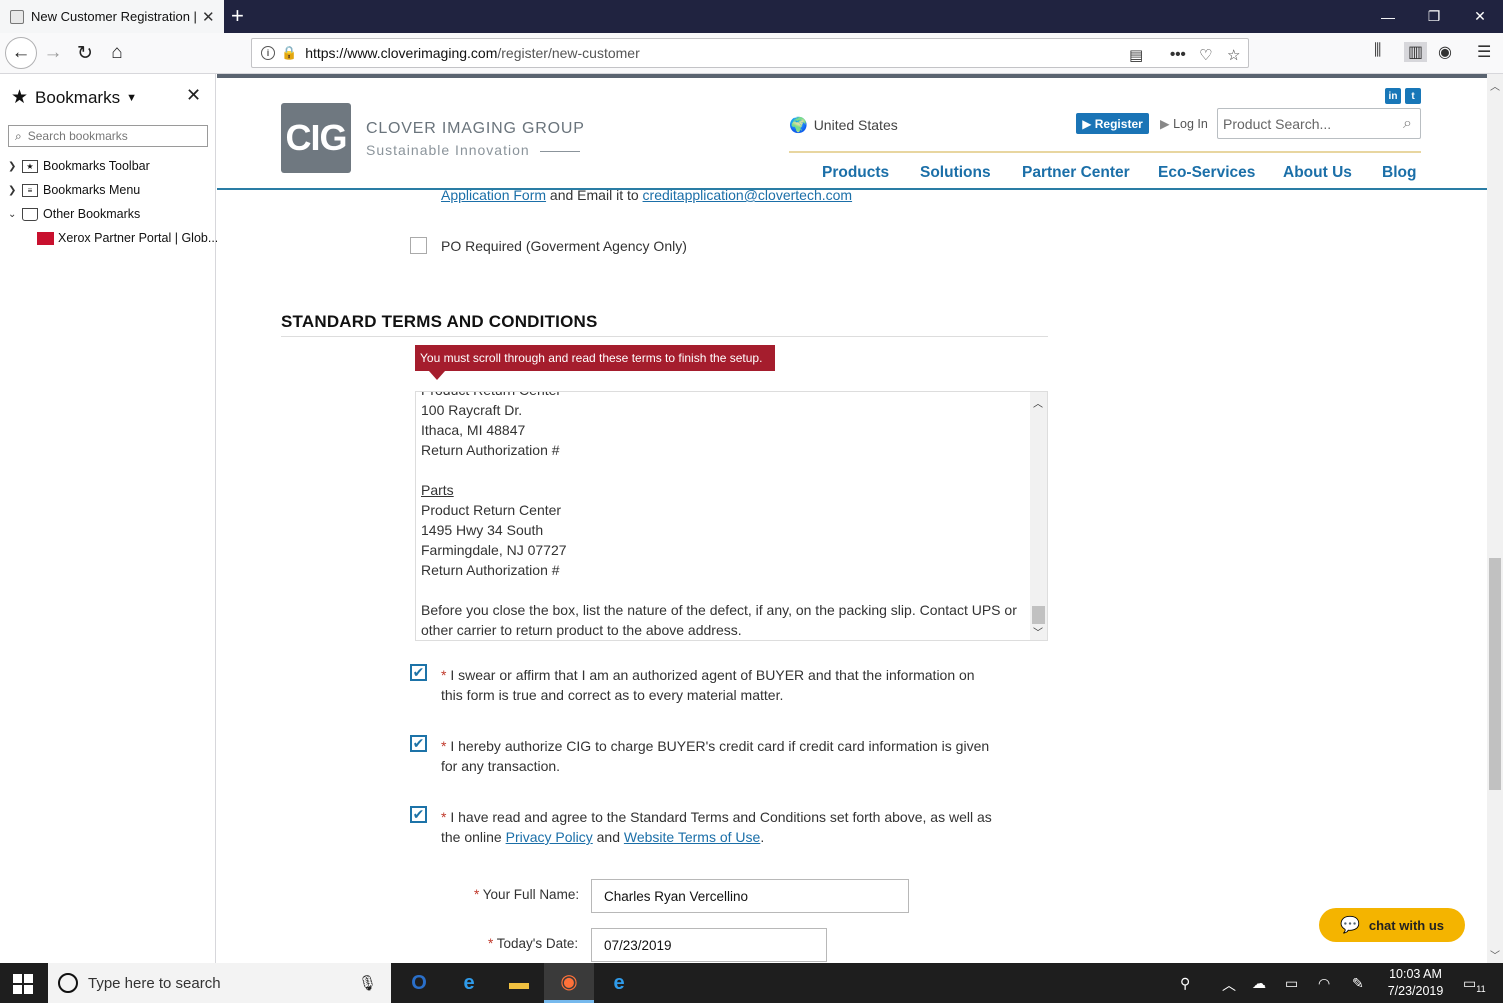  I want to click on browser-tab: New Customer Registration | Cl ✕, so click(112, 16).